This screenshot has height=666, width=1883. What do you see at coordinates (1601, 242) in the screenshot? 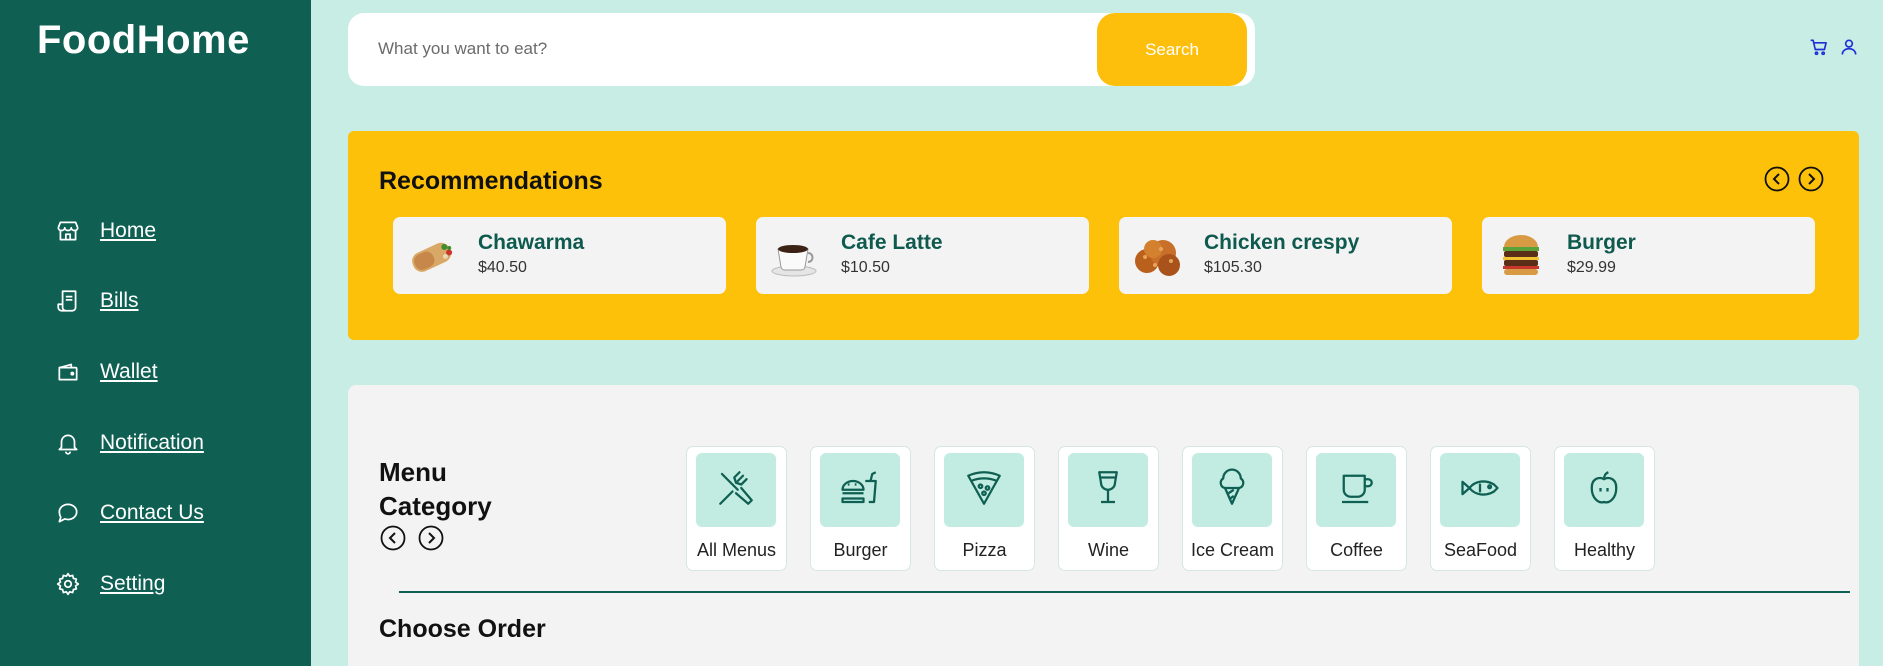
I see `item-name: Burger` at bounding box center [1601, 242].